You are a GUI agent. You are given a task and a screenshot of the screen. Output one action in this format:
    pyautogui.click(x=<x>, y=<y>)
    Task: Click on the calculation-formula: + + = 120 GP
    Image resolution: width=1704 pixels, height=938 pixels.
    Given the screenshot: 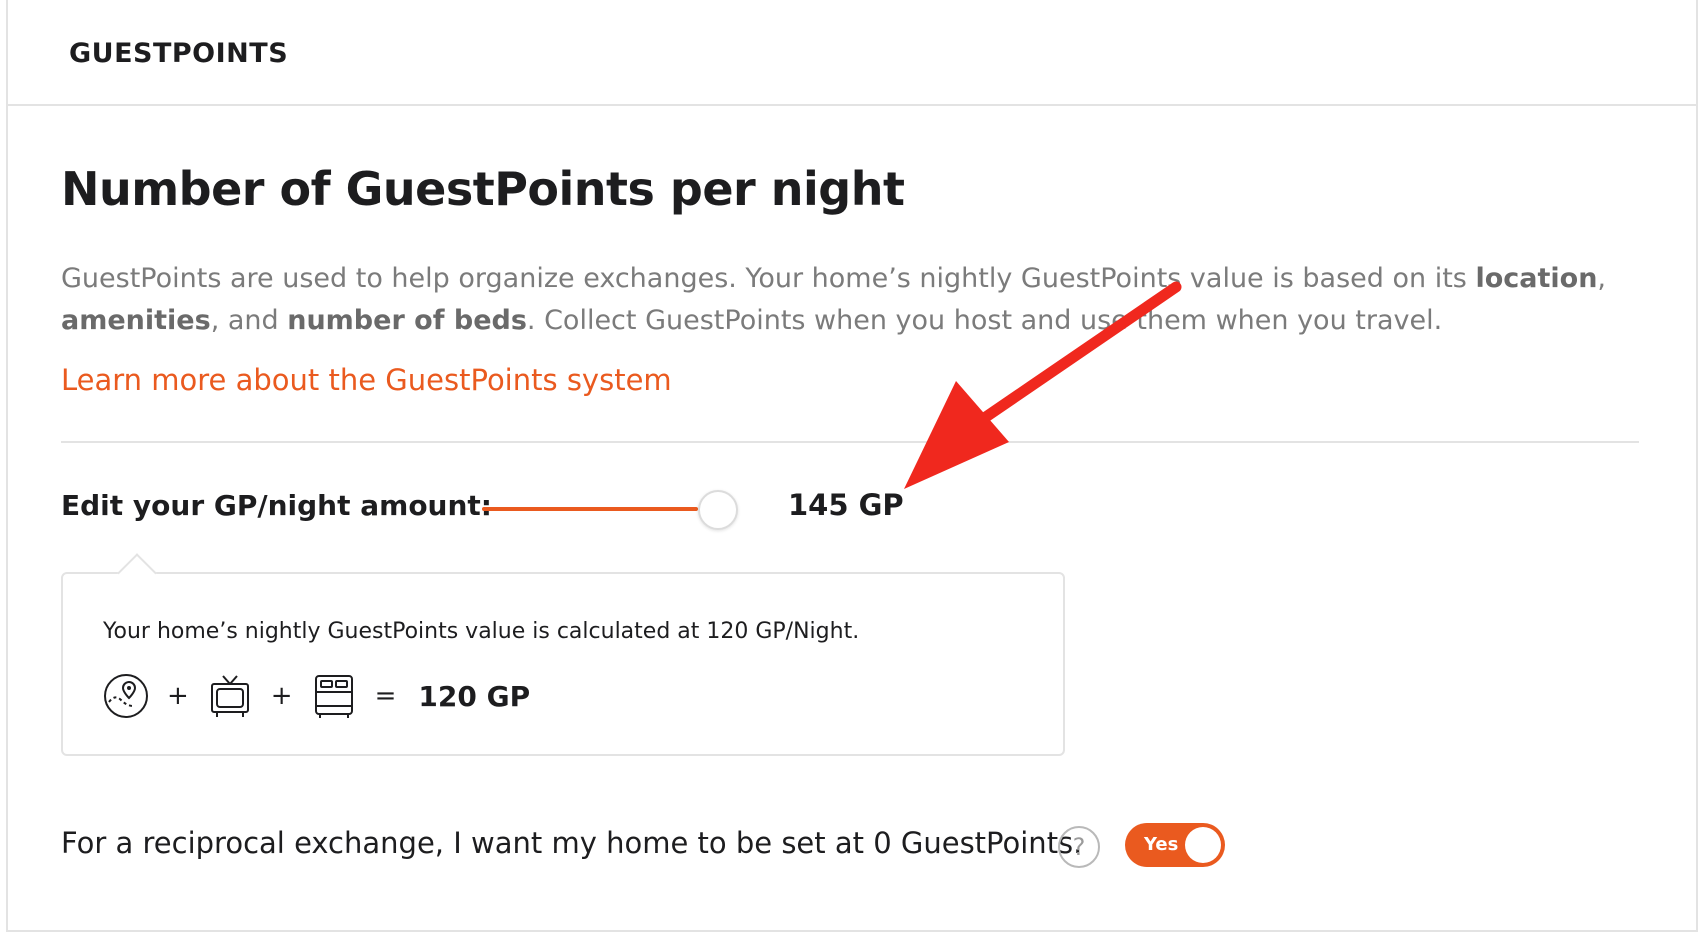 What is the action you would take?
    pyautogui.click(x=316, y=696)
    